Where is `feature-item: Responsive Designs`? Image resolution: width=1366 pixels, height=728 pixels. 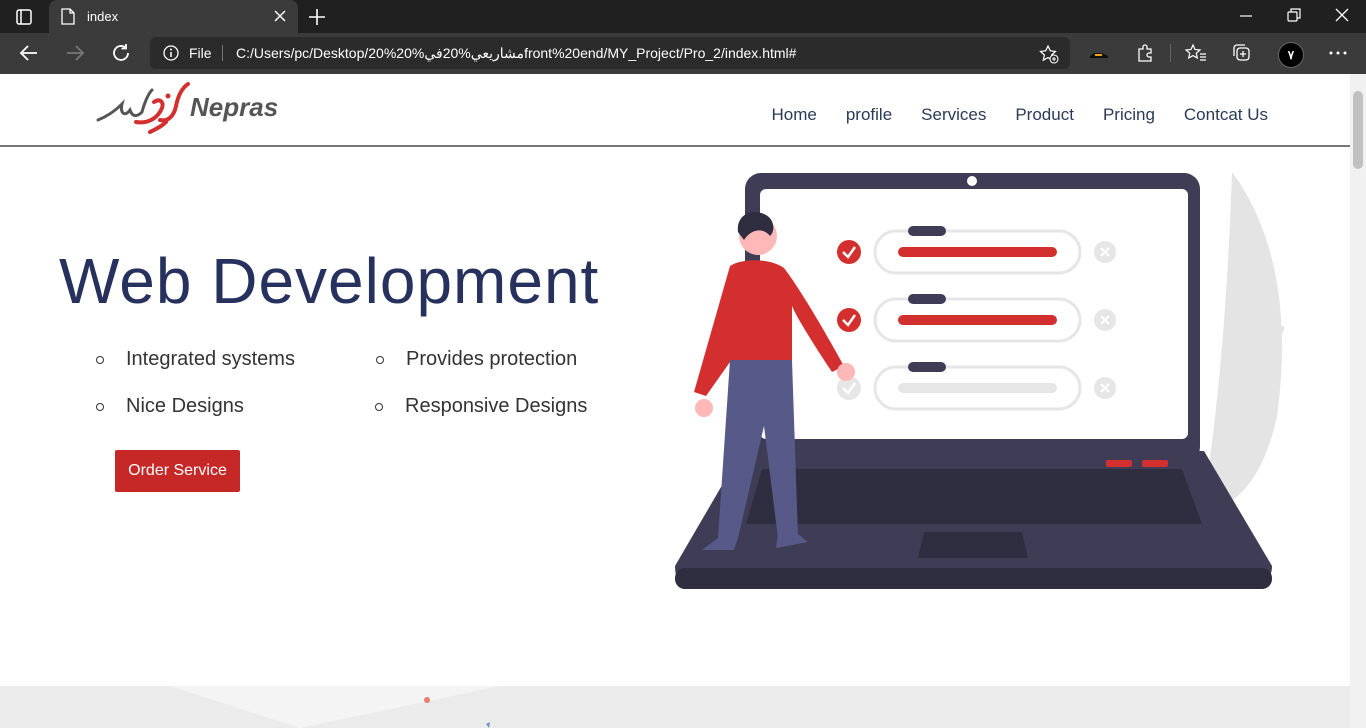
feature-item: Responsive Designs is located at coordinates (496, 406).